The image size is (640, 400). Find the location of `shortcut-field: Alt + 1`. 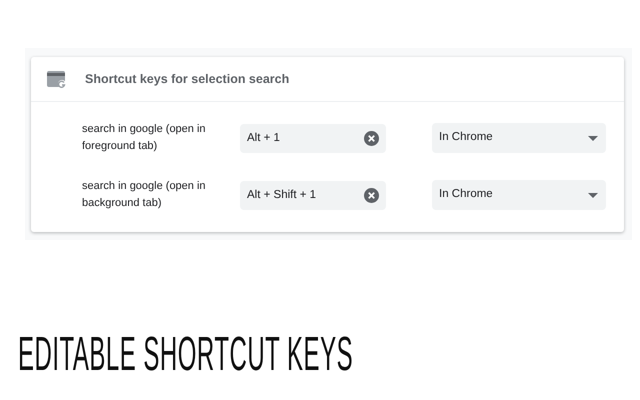

shortcut-field: Alt + 1 is located at coordinates (313, 138).